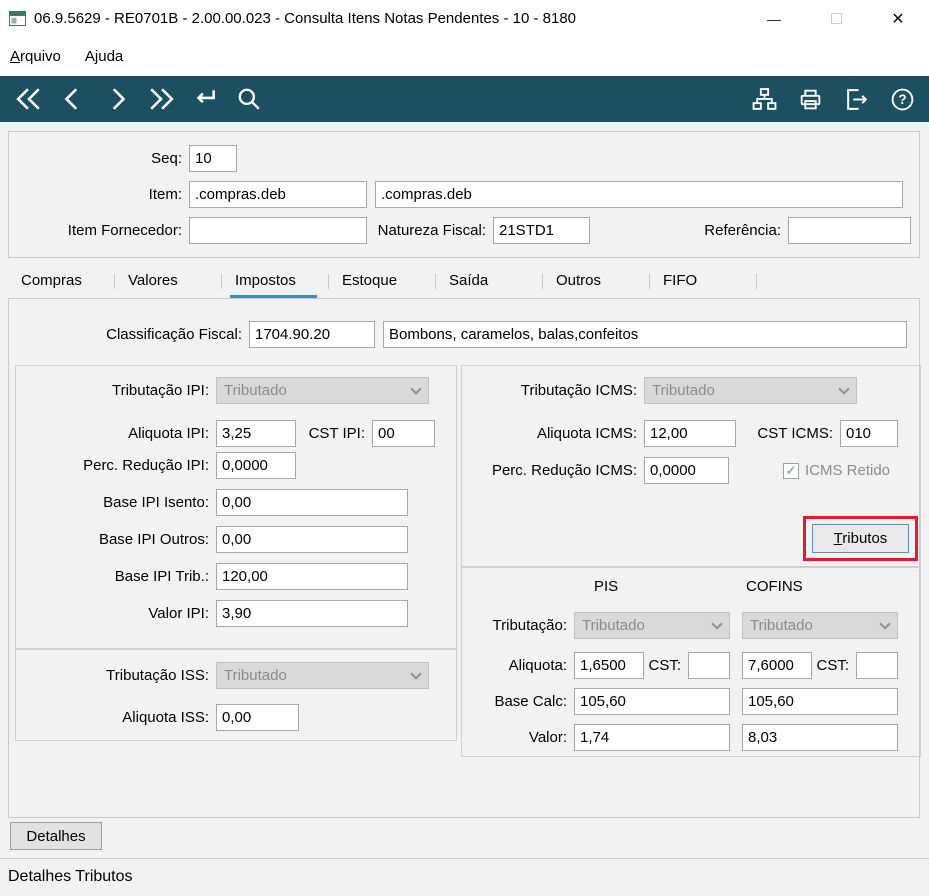 Image resolution: width=929 pixels, height=896 pixels. Describe the element at coordinates (791, 470) in the screenshot. I see `icms-retido-checkbox: ✓` at that location.